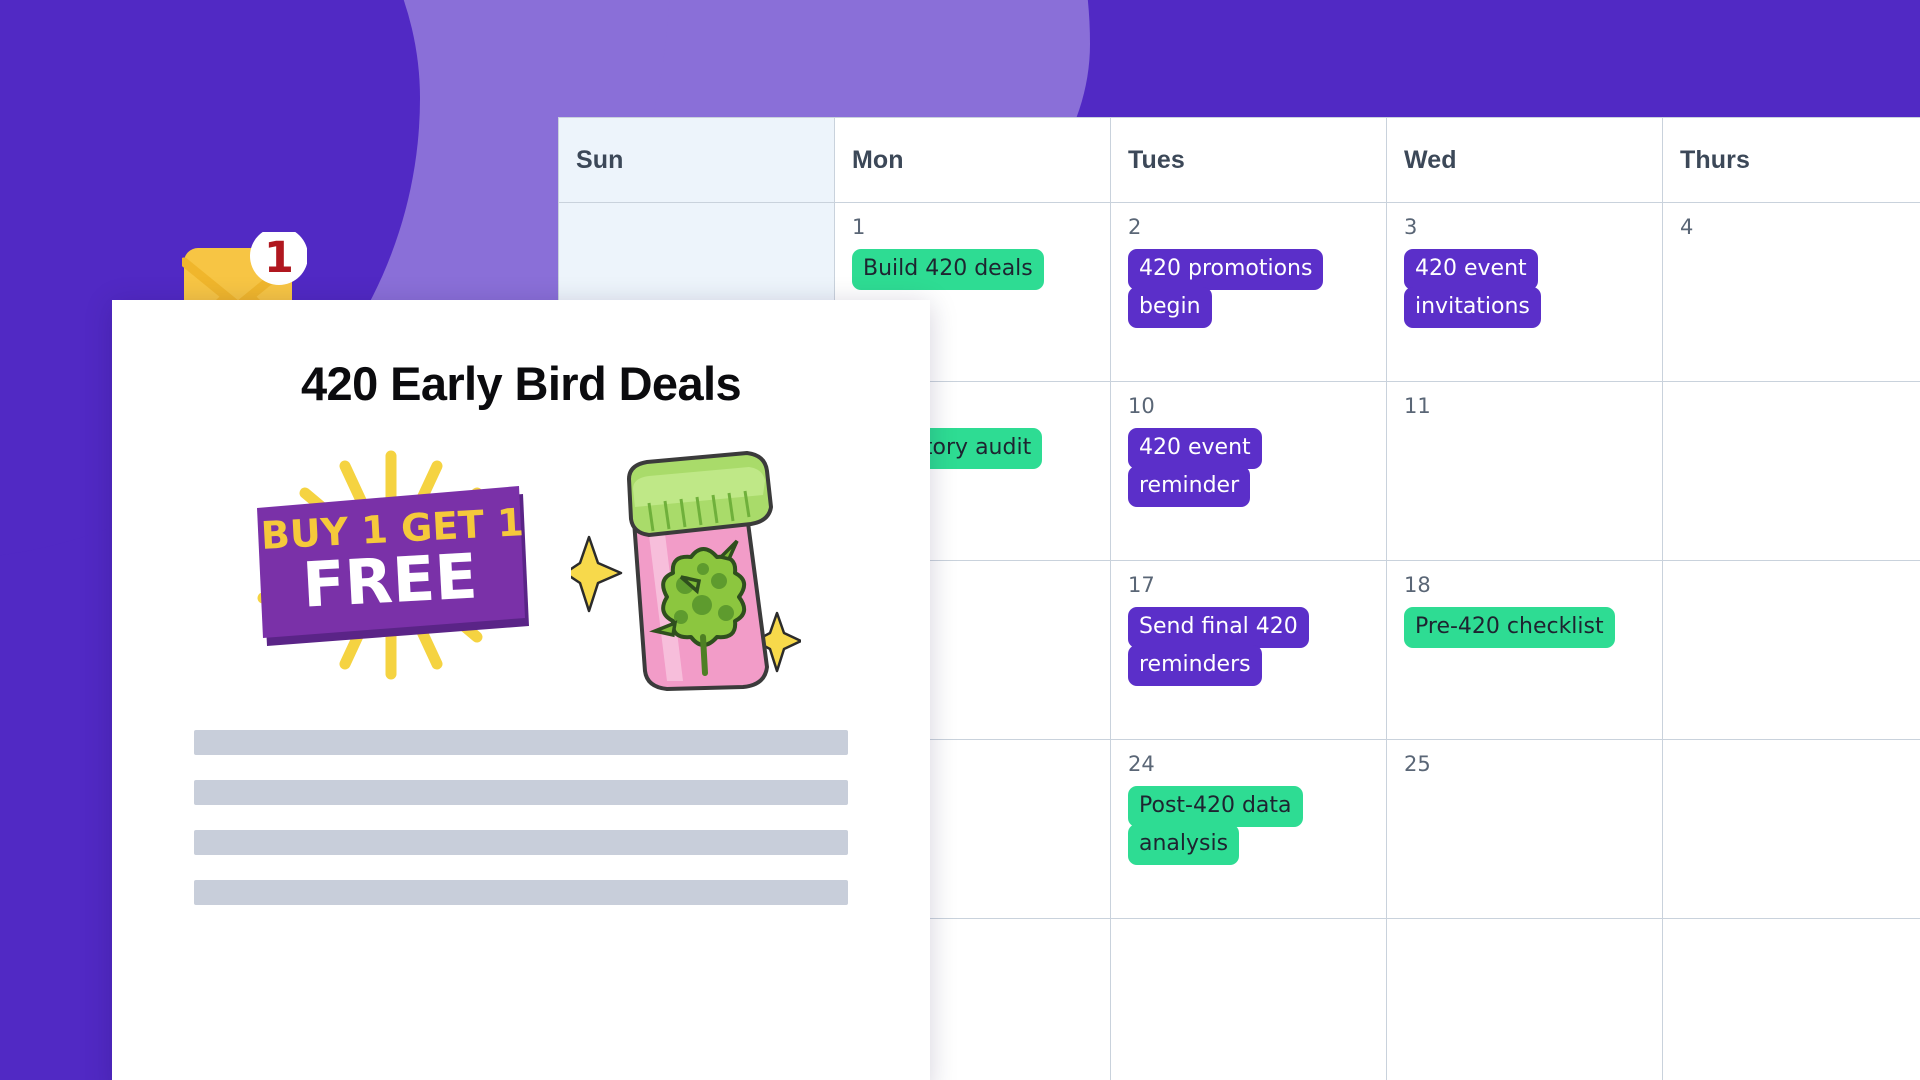  Describe the element at coordinates (1417, 764) in the screenshot. I see `calendar-day-number: 25` at that location.